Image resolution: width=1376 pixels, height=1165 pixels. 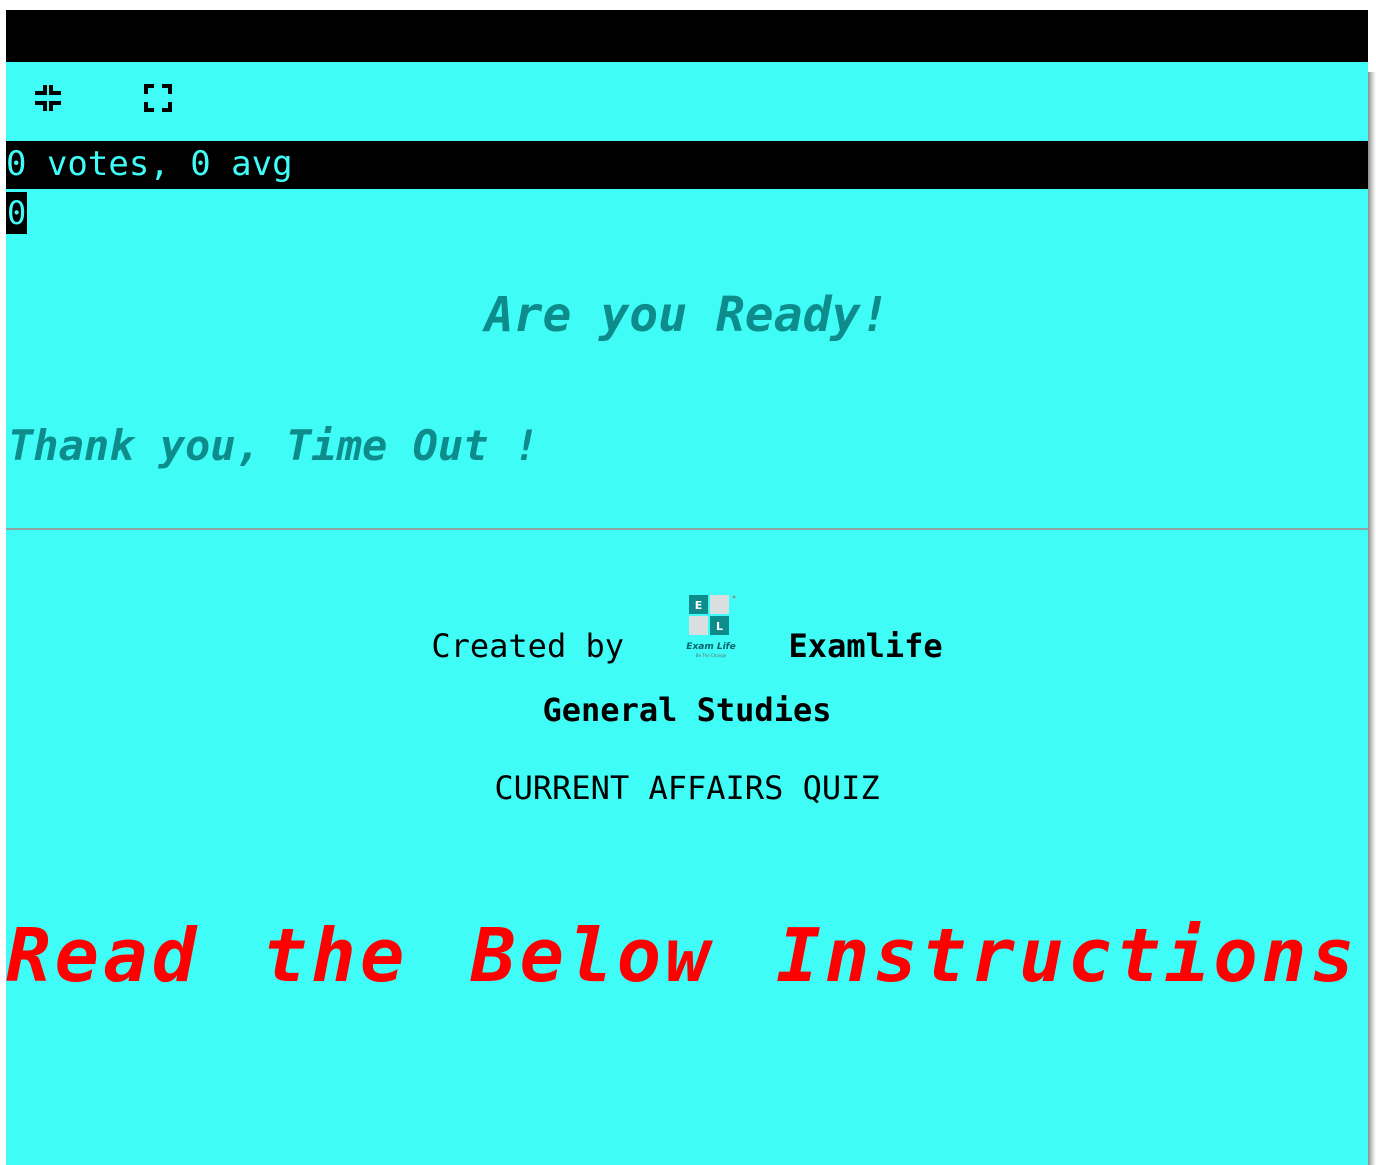 What do you see at coordinates (687, 165) in the screenshot?
I see `rating-summary: 0 votes, 0 avg` at bounding box center [687, 165].